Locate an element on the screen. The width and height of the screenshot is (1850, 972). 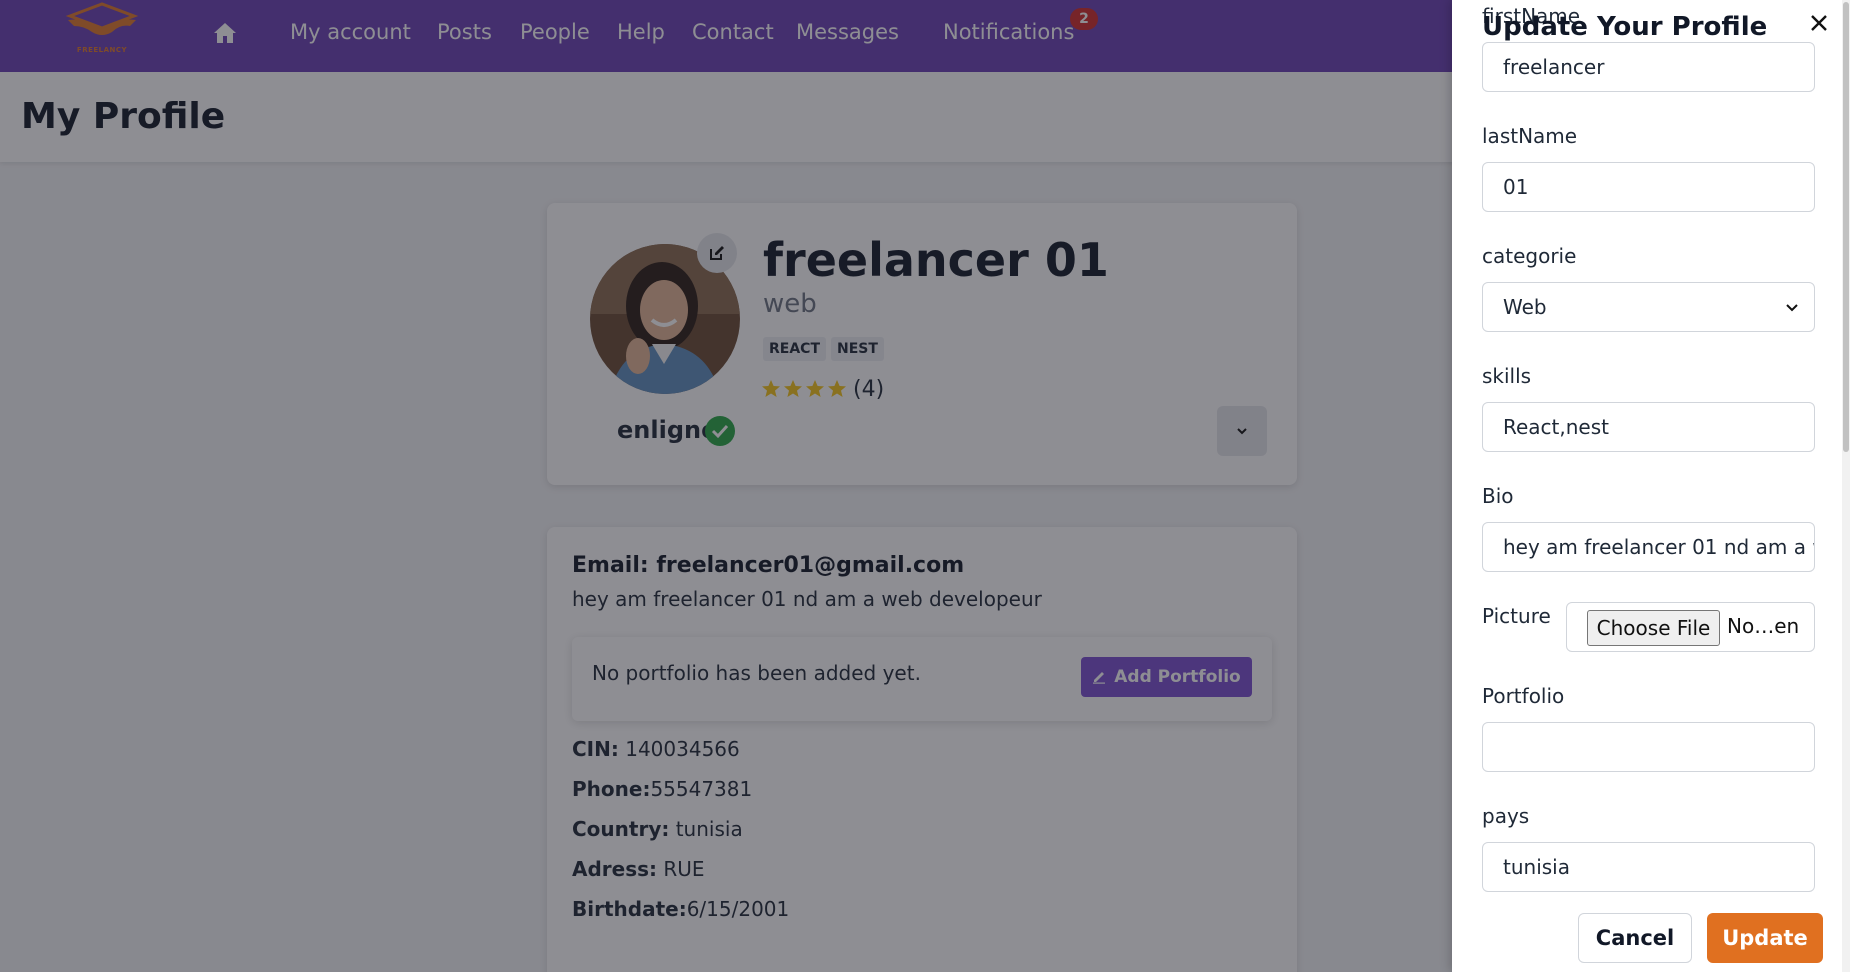
cancel-button: Cancel is located at coordinates (1635, 938).